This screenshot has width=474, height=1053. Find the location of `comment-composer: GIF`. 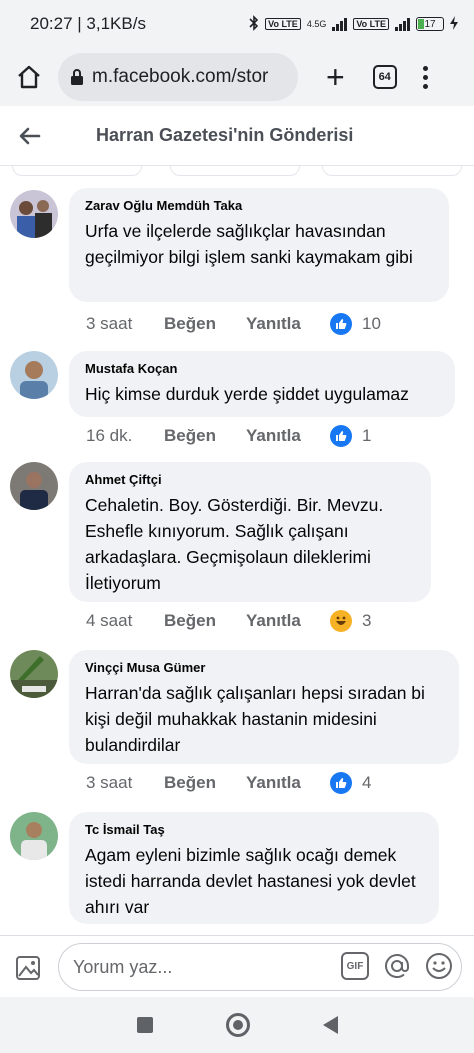

comment-composer: GIF is located at coordinates (237, 966).